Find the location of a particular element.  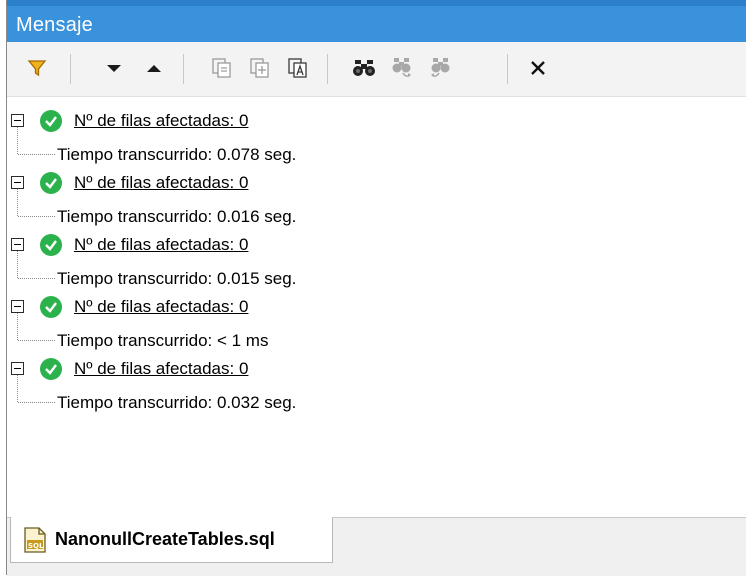

message-toolbar is located at coordinates (376, 69).